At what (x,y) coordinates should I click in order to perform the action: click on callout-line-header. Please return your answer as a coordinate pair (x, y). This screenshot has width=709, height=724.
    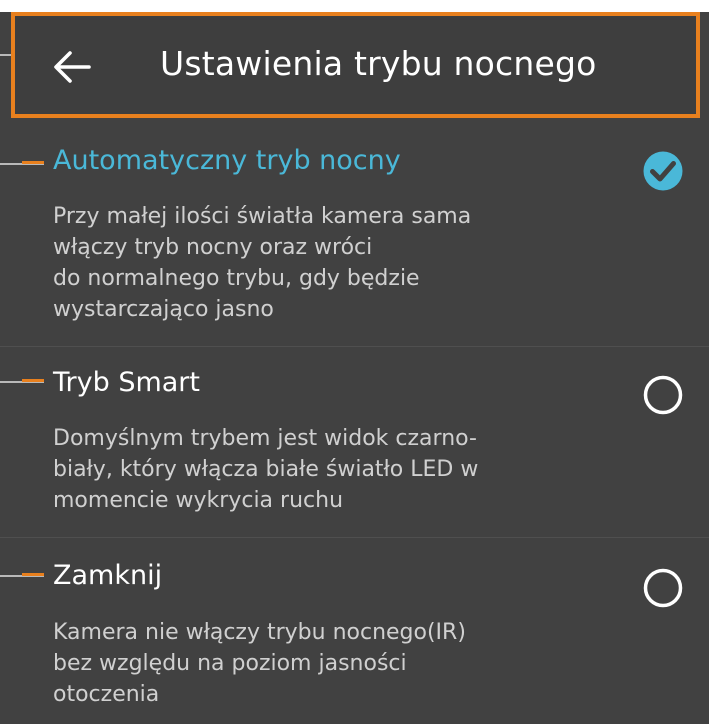
    Looking at the image, I should click on (5, 55).